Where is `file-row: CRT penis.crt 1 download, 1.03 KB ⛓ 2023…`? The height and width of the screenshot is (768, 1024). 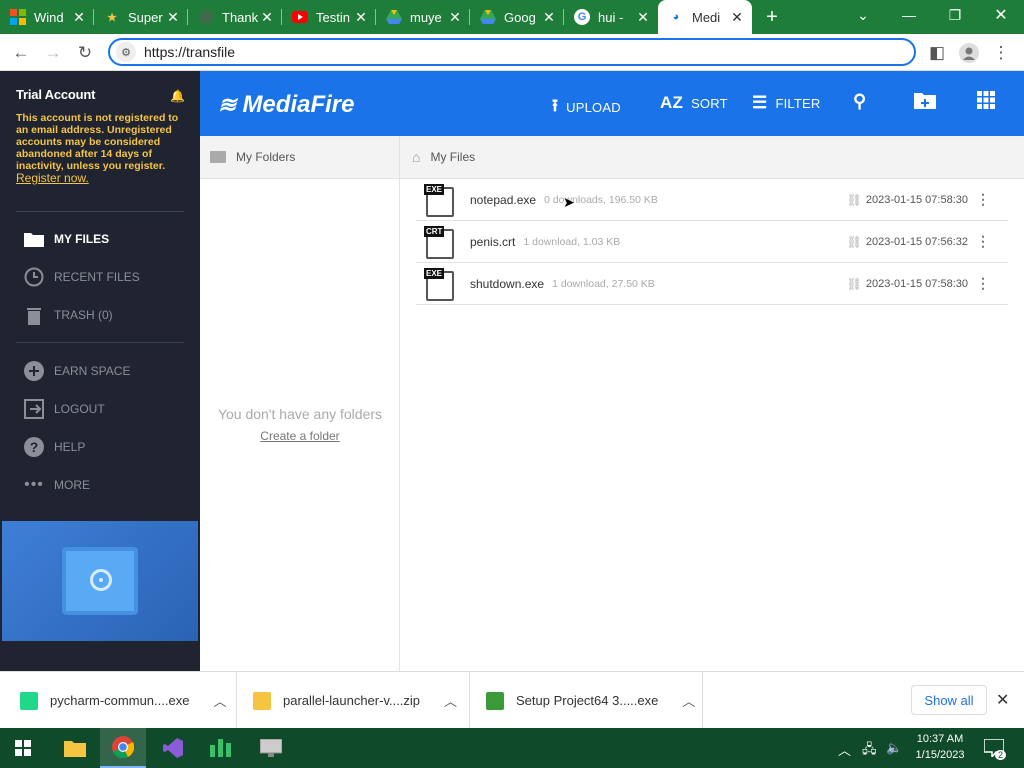 file-row: CRT penis.crt 1 download, 1.03 KB ⛓ 2023… is located at coordinates (712, 242).